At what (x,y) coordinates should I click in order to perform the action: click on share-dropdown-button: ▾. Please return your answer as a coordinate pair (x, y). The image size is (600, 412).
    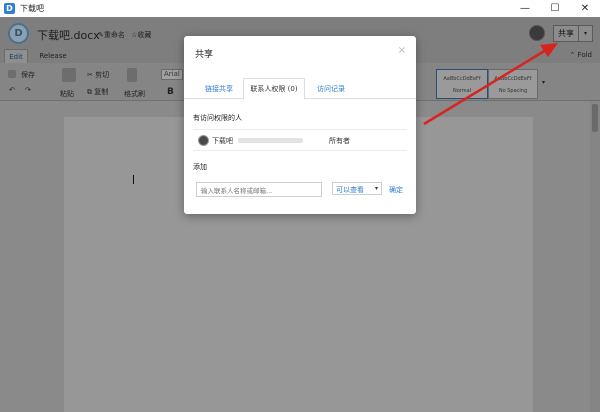
    Looking at the image, I should click on (586, 33).